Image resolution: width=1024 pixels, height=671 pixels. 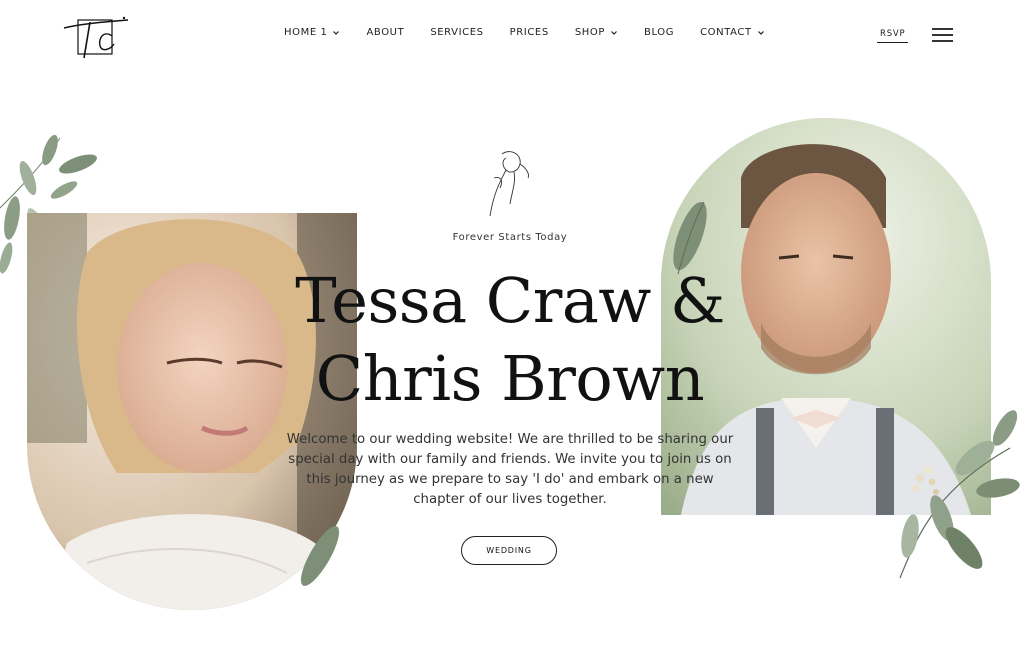 I want to click on leaf-decoration, so click(x=320, y=556).